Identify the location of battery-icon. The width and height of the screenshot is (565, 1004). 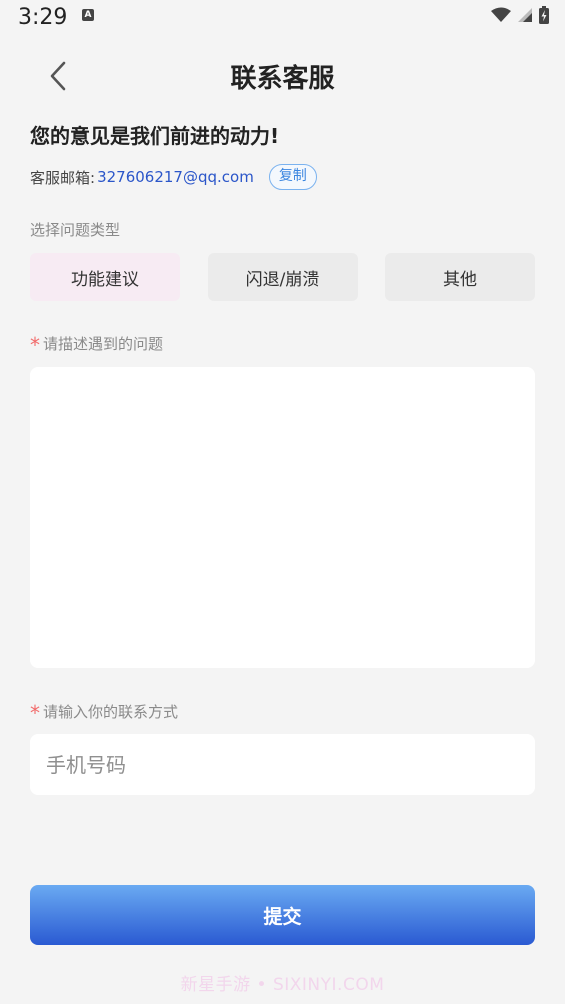
(544, 15).